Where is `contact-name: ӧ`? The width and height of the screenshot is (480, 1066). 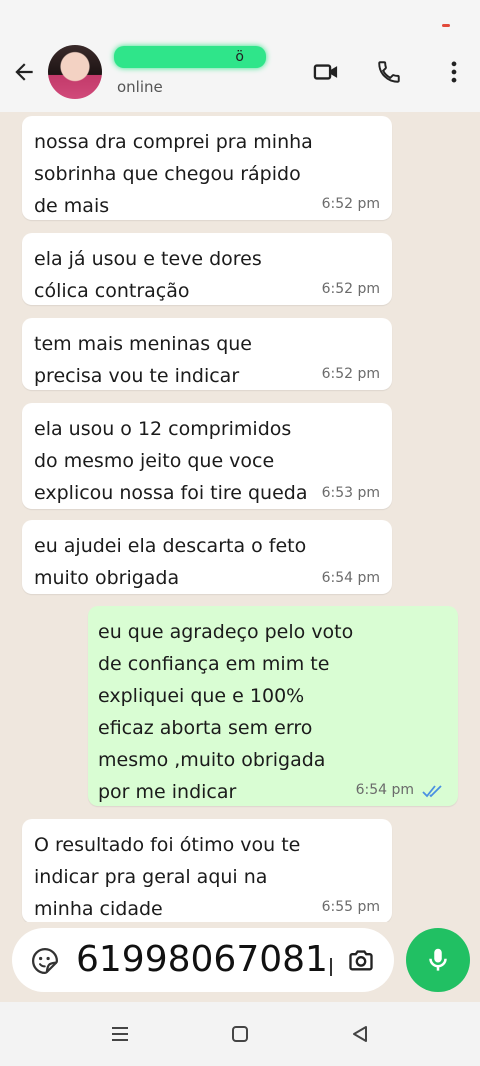 contact-name: ӧ is located at coordinates (190, 57).